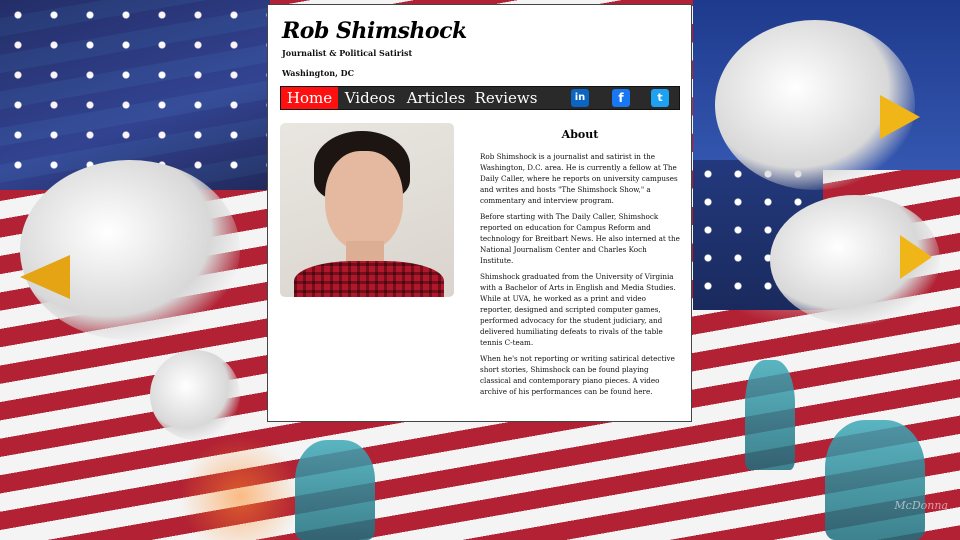 The image size is (960, 540). Describe the element at coordinates (436, 98) in the screenshot. I see `nav-articles: Articles` at that location.